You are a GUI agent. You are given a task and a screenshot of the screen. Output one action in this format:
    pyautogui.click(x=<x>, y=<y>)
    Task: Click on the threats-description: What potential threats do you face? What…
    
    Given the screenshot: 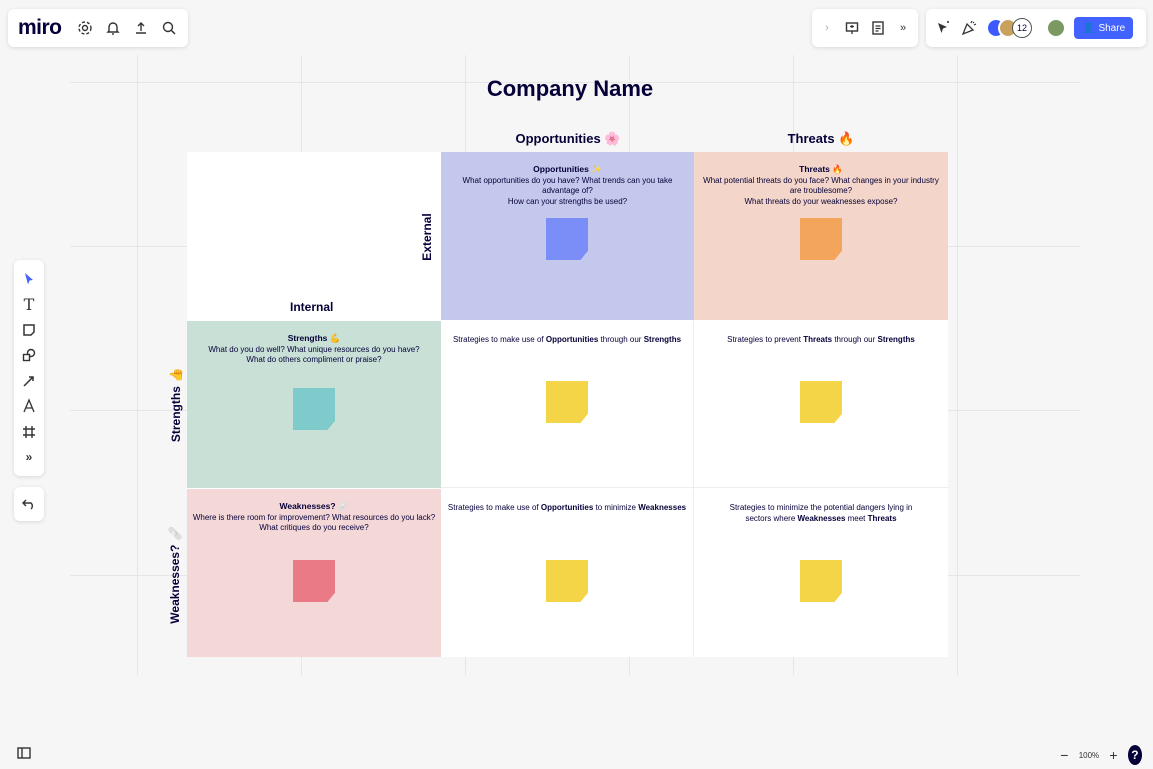 What is the action you would take?
    pyautogui.click(x=821, y=190)
    